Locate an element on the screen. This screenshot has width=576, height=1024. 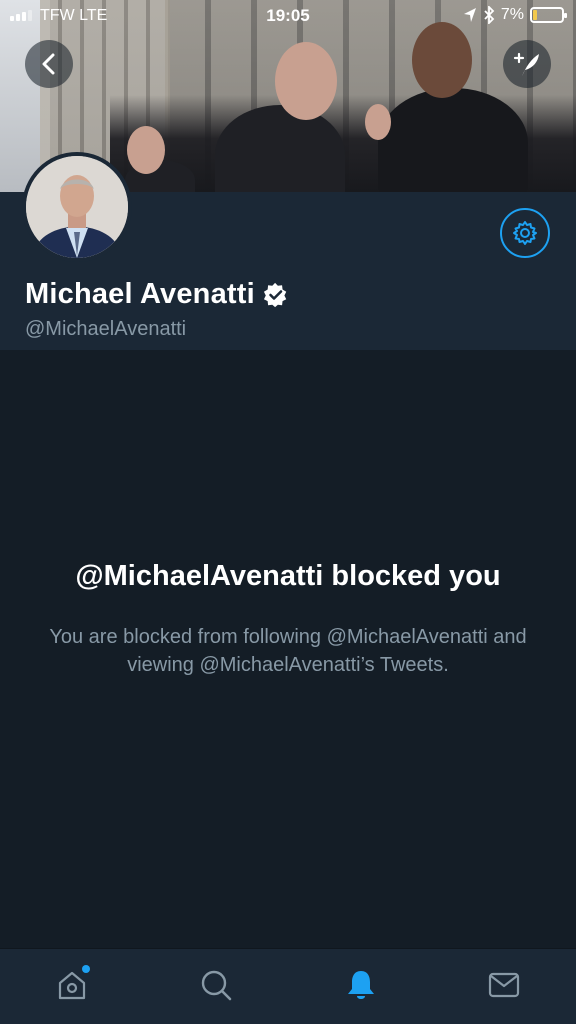
tab-notifications is located at coordinates (361, 985).